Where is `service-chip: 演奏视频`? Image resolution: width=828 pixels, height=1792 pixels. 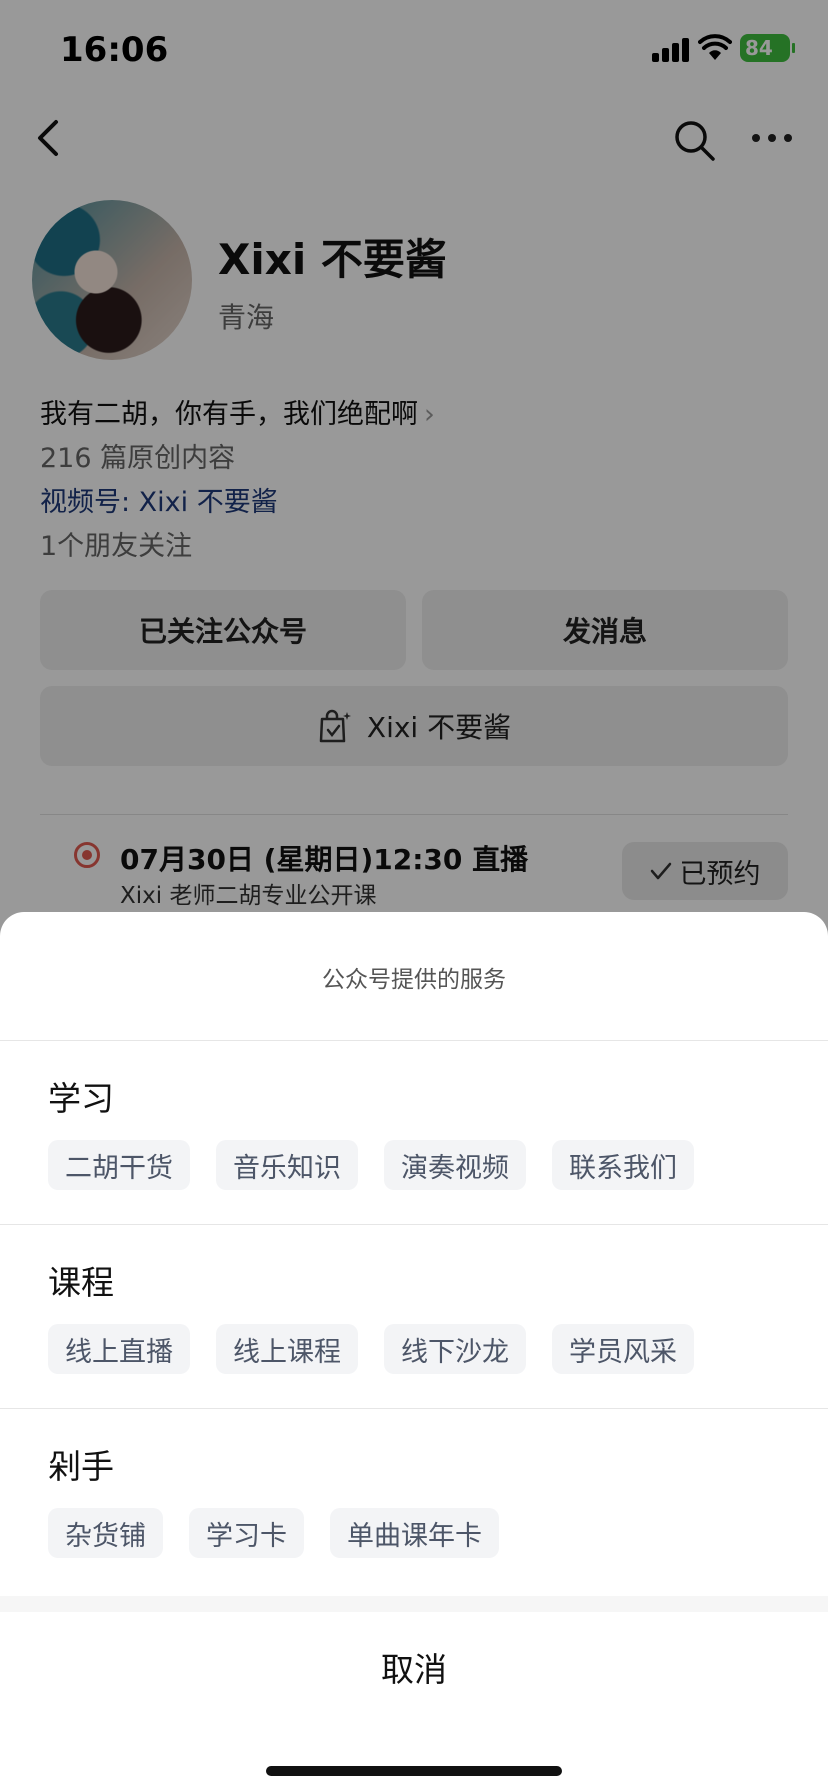 service-chip: 演奏视频 is located at coordinates (455, 1165).